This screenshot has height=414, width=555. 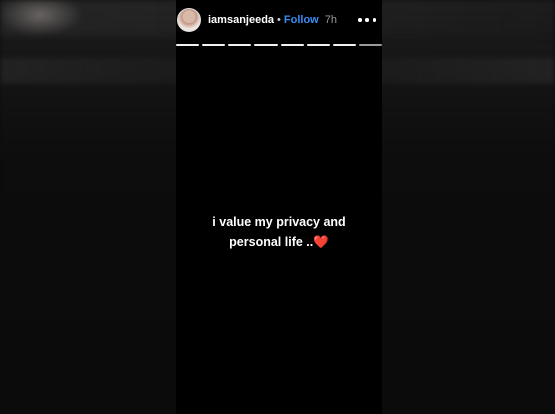 I want to click on more-options-icon, so click(x=367, y=20).